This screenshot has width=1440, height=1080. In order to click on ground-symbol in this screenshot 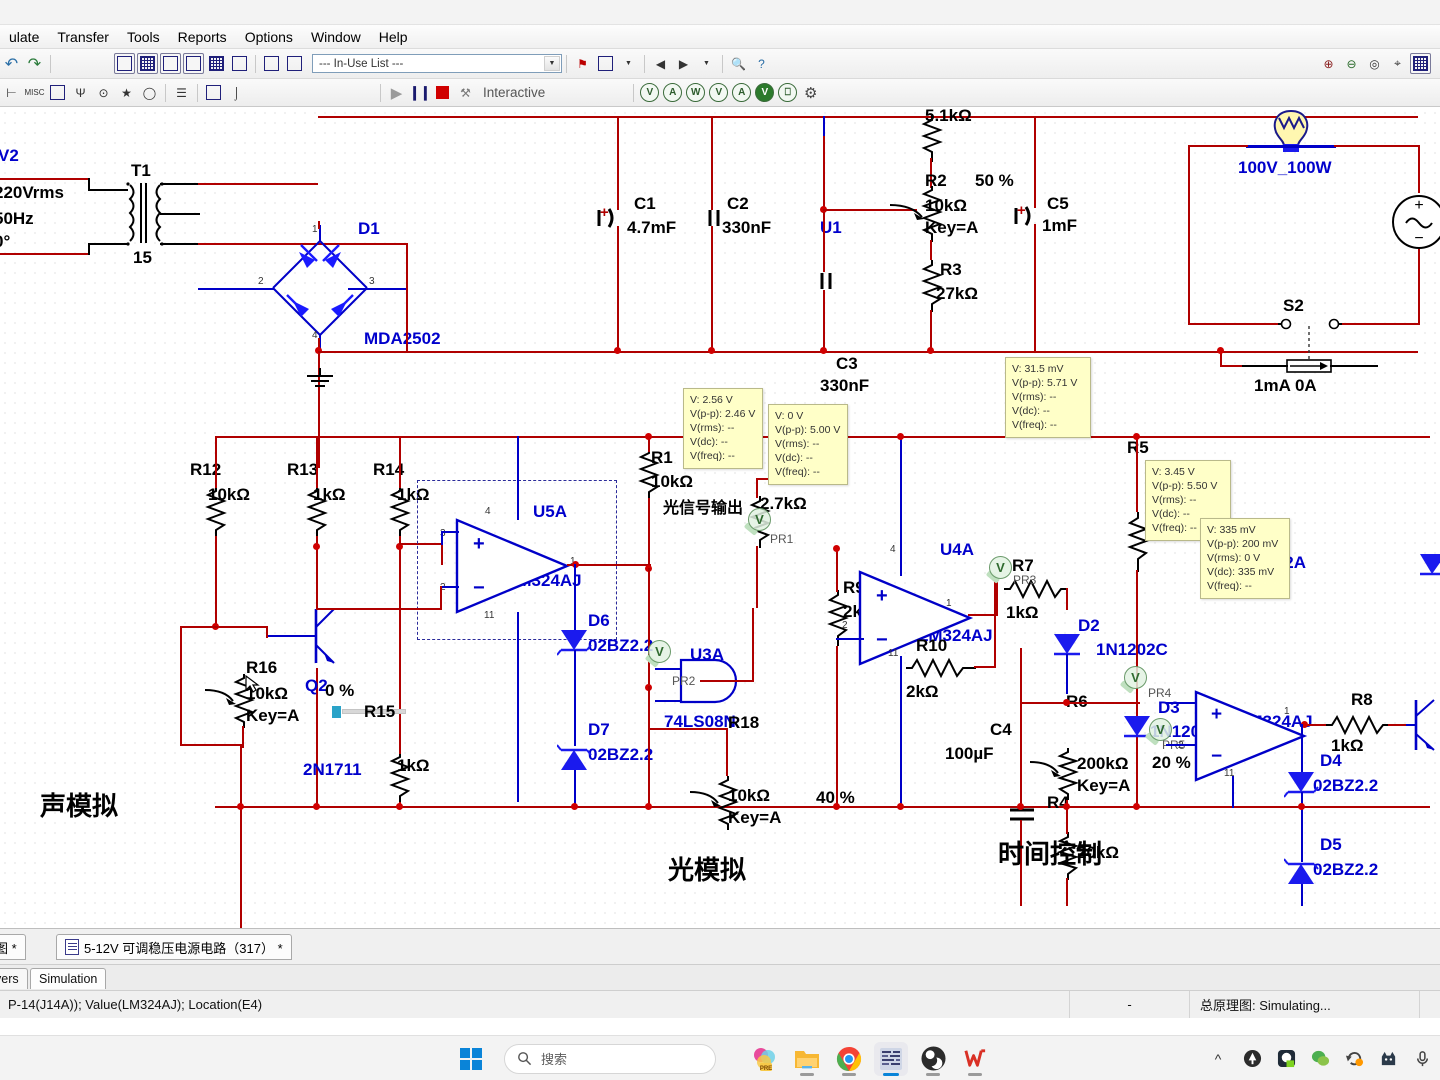, I will do `click(320, 377)`.